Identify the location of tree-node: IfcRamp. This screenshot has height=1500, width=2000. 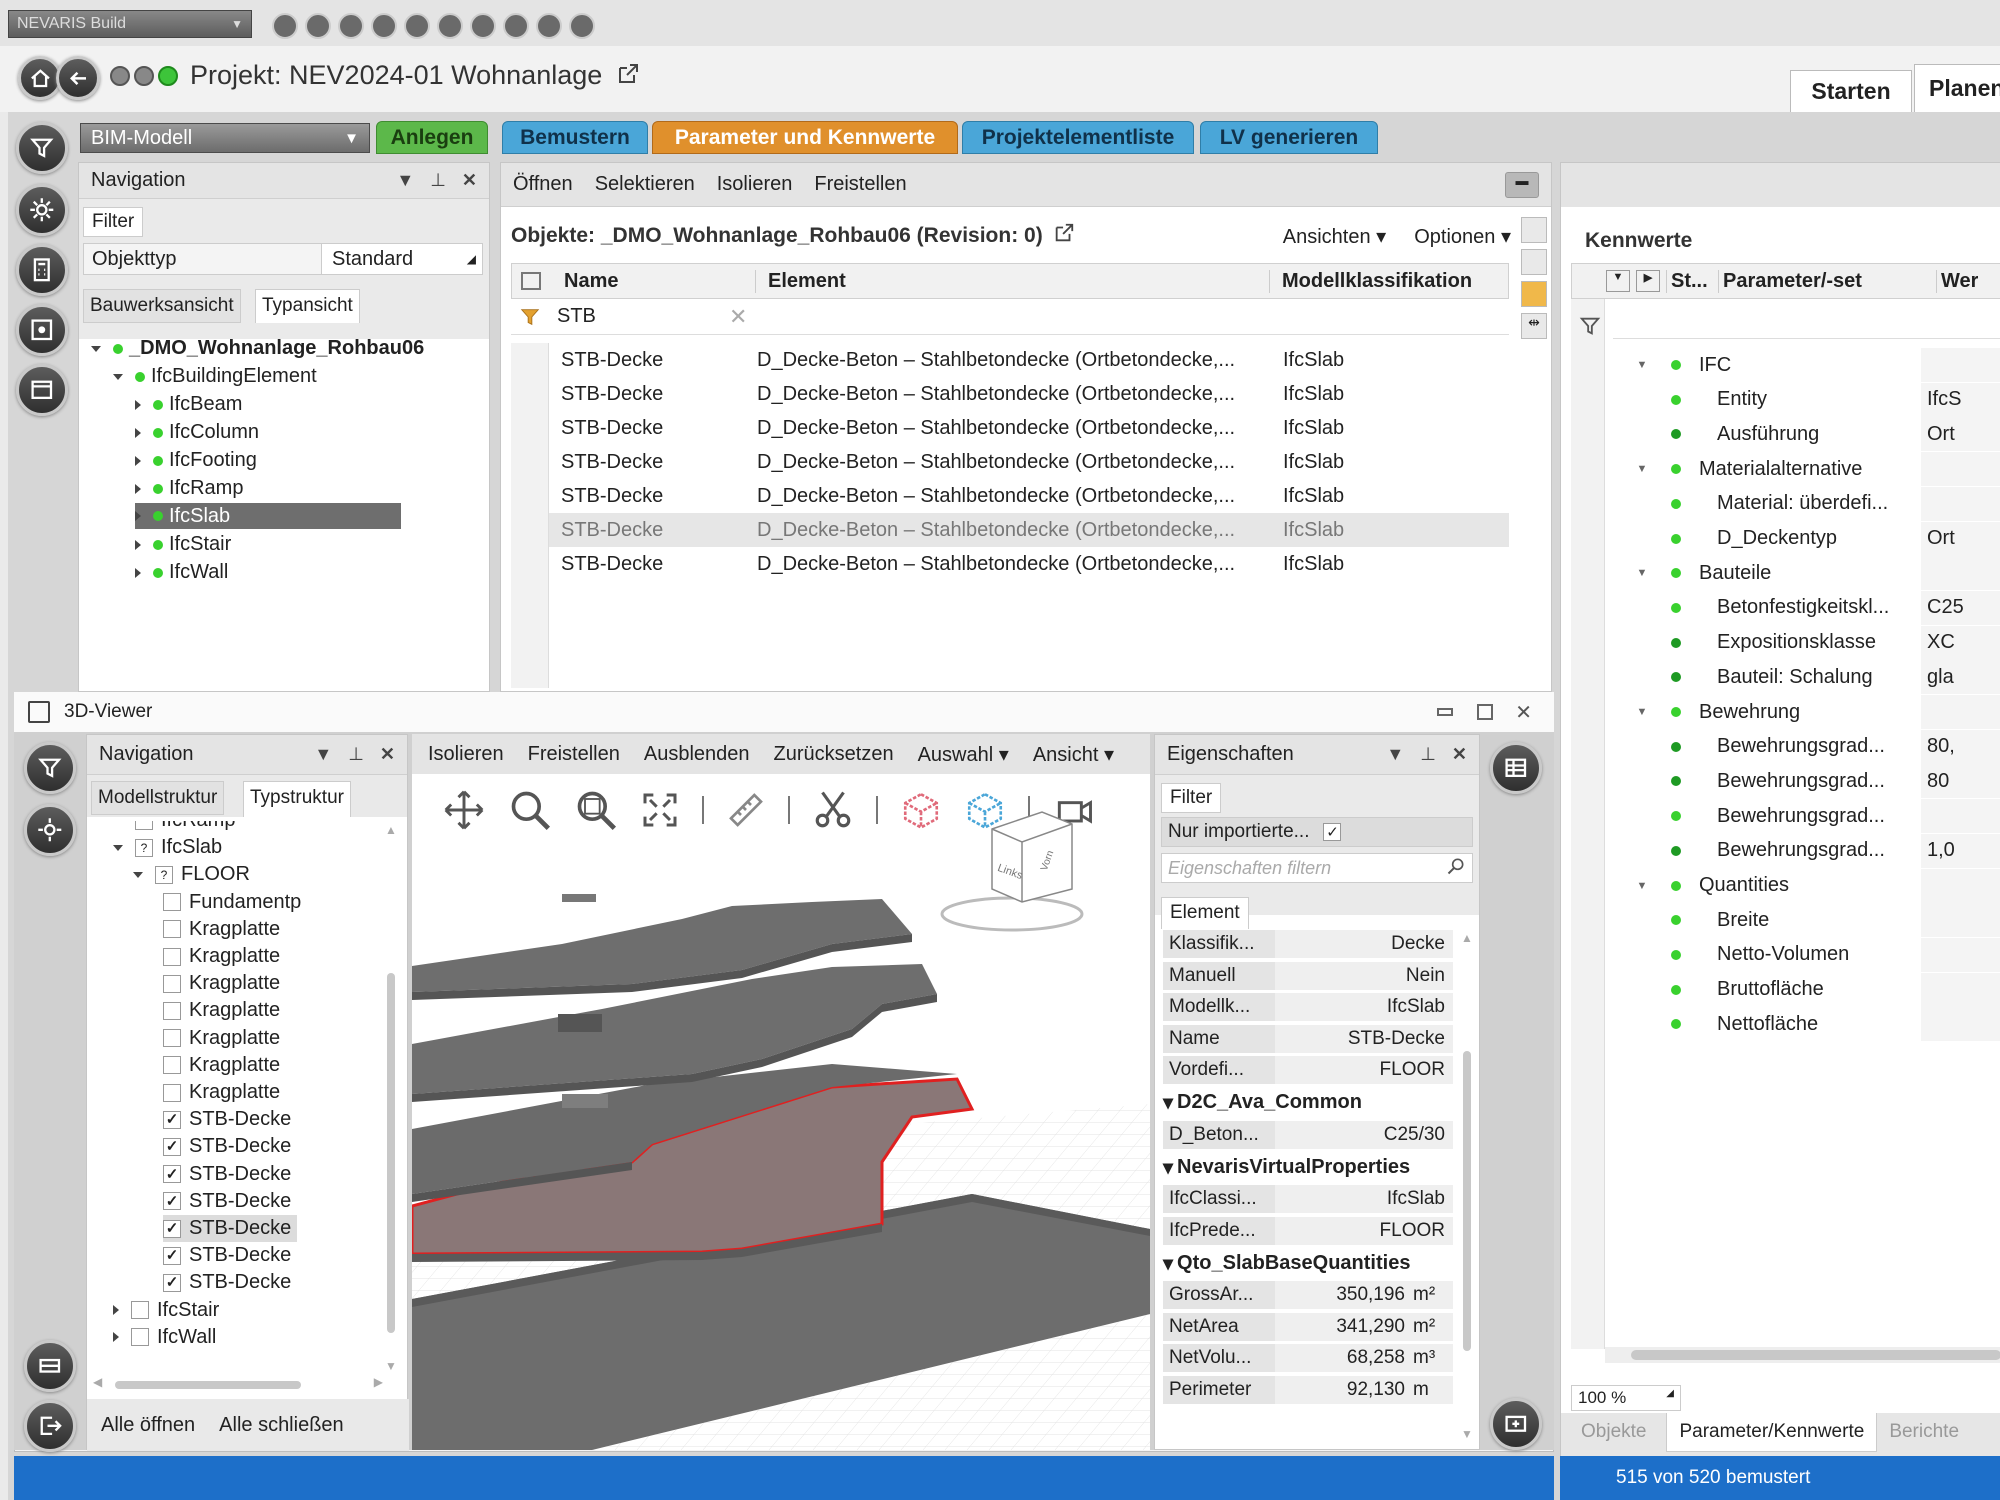
(189, 488).